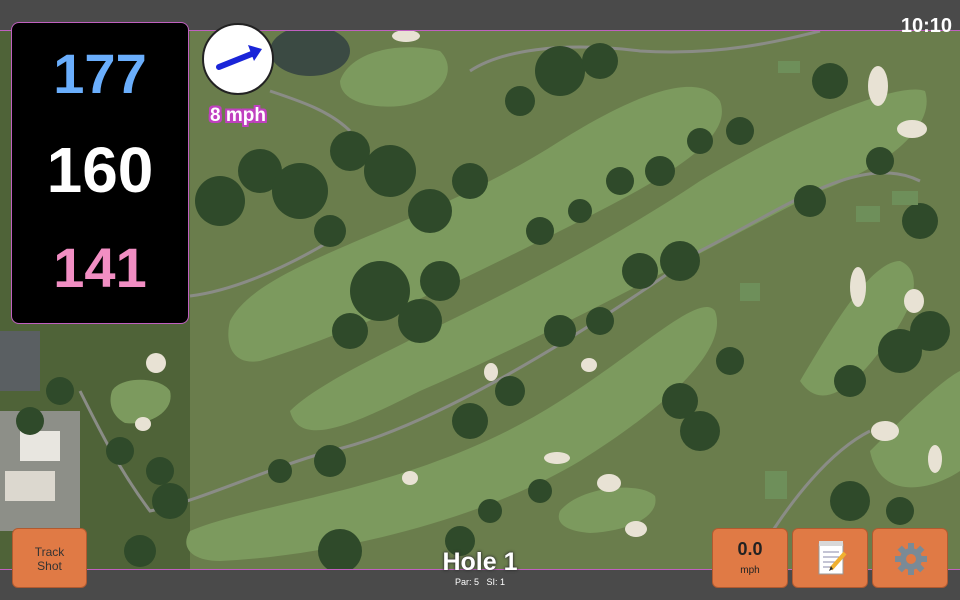 This screenshot has width=960, height=600. I want to click on distance-panel: 177 160 141, so click(100, 173).